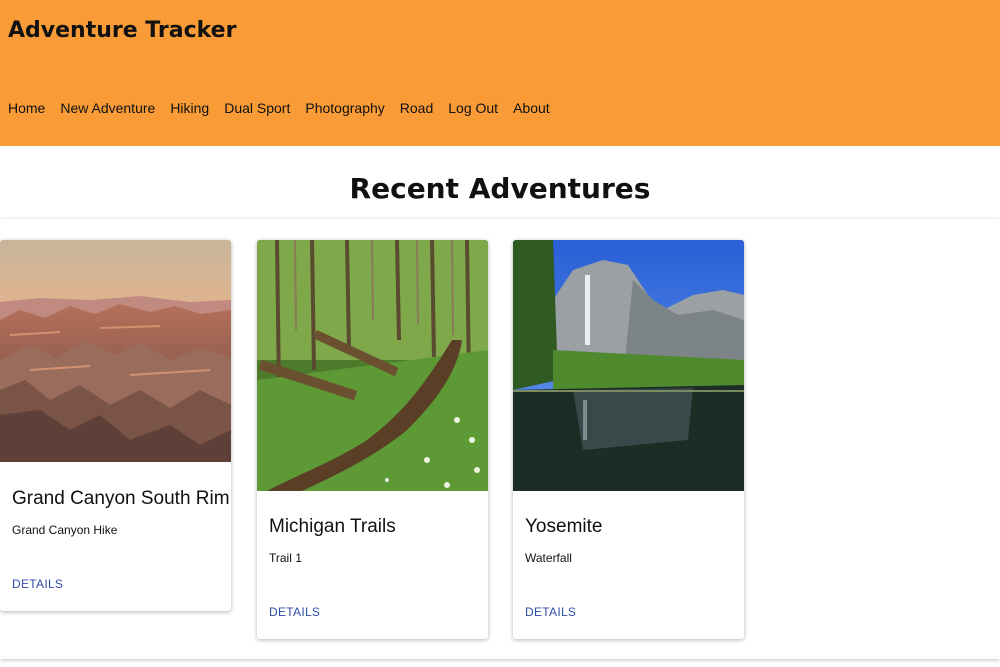  I want to click on card-subtitle: Waterfall, so click(548, 558).